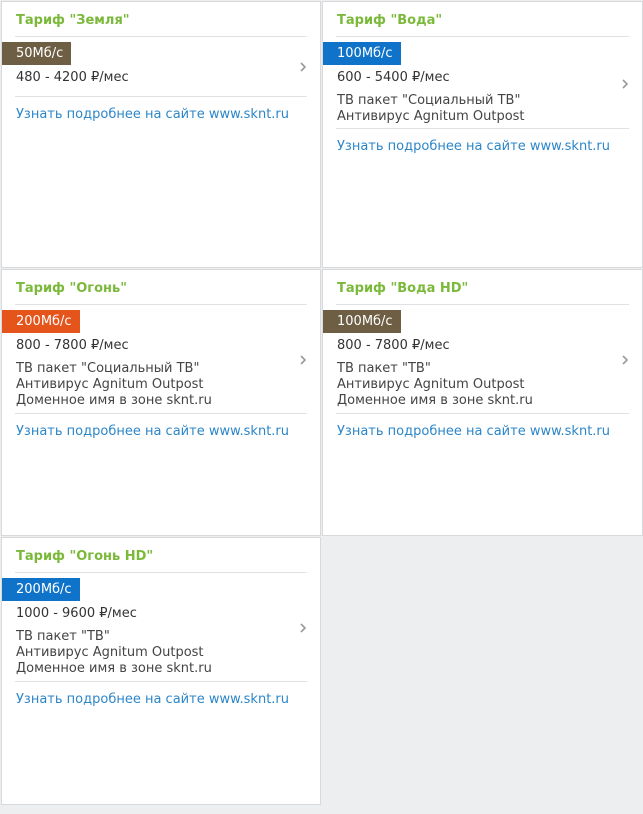 This screenshot has height=814, width=643. I want to click on tariff-title: Тариф "Огонь", so click(72, 288).